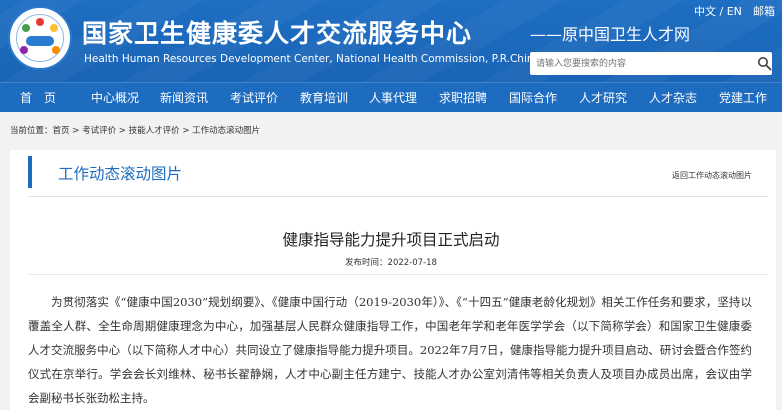 The height and width of the screenshot is (410, 782). I want to click on article-divider, so click(398, 274).